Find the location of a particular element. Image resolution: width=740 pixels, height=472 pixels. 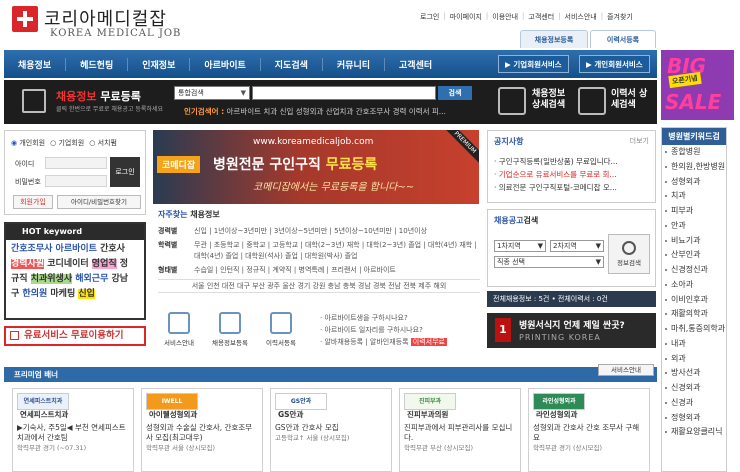

sidebar-item: 신경과 is located at coordinates (694, 403).